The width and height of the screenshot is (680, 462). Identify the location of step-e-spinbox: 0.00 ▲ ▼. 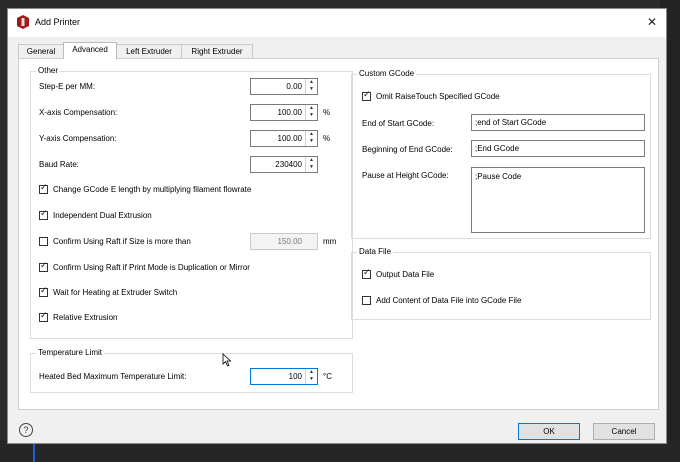
(284, 86).